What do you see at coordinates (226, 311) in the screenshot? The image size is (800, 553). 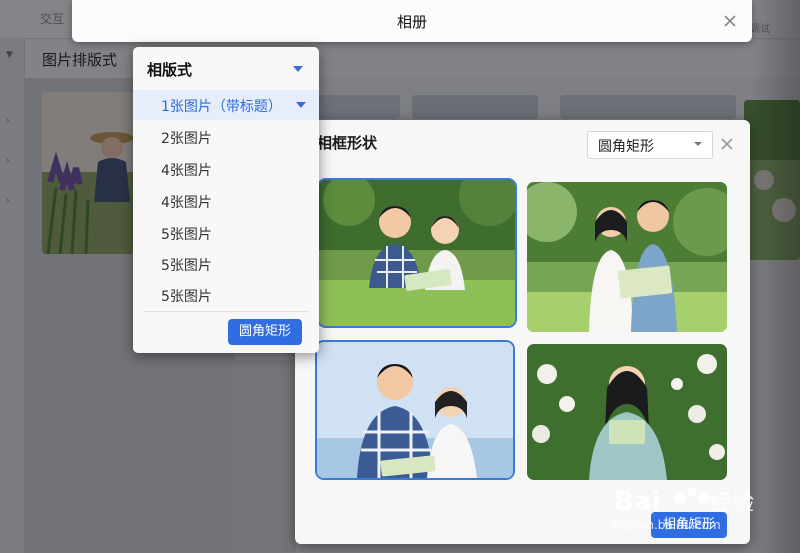 I see `divider` at bounding box center [226, 311].